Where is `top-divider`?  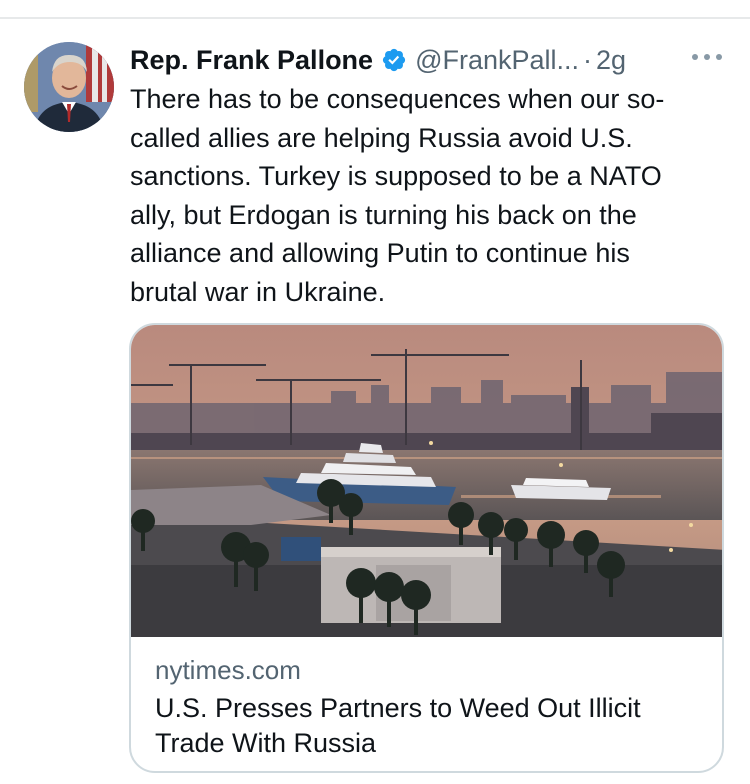 top-divider is located at coordinates (375, 18).